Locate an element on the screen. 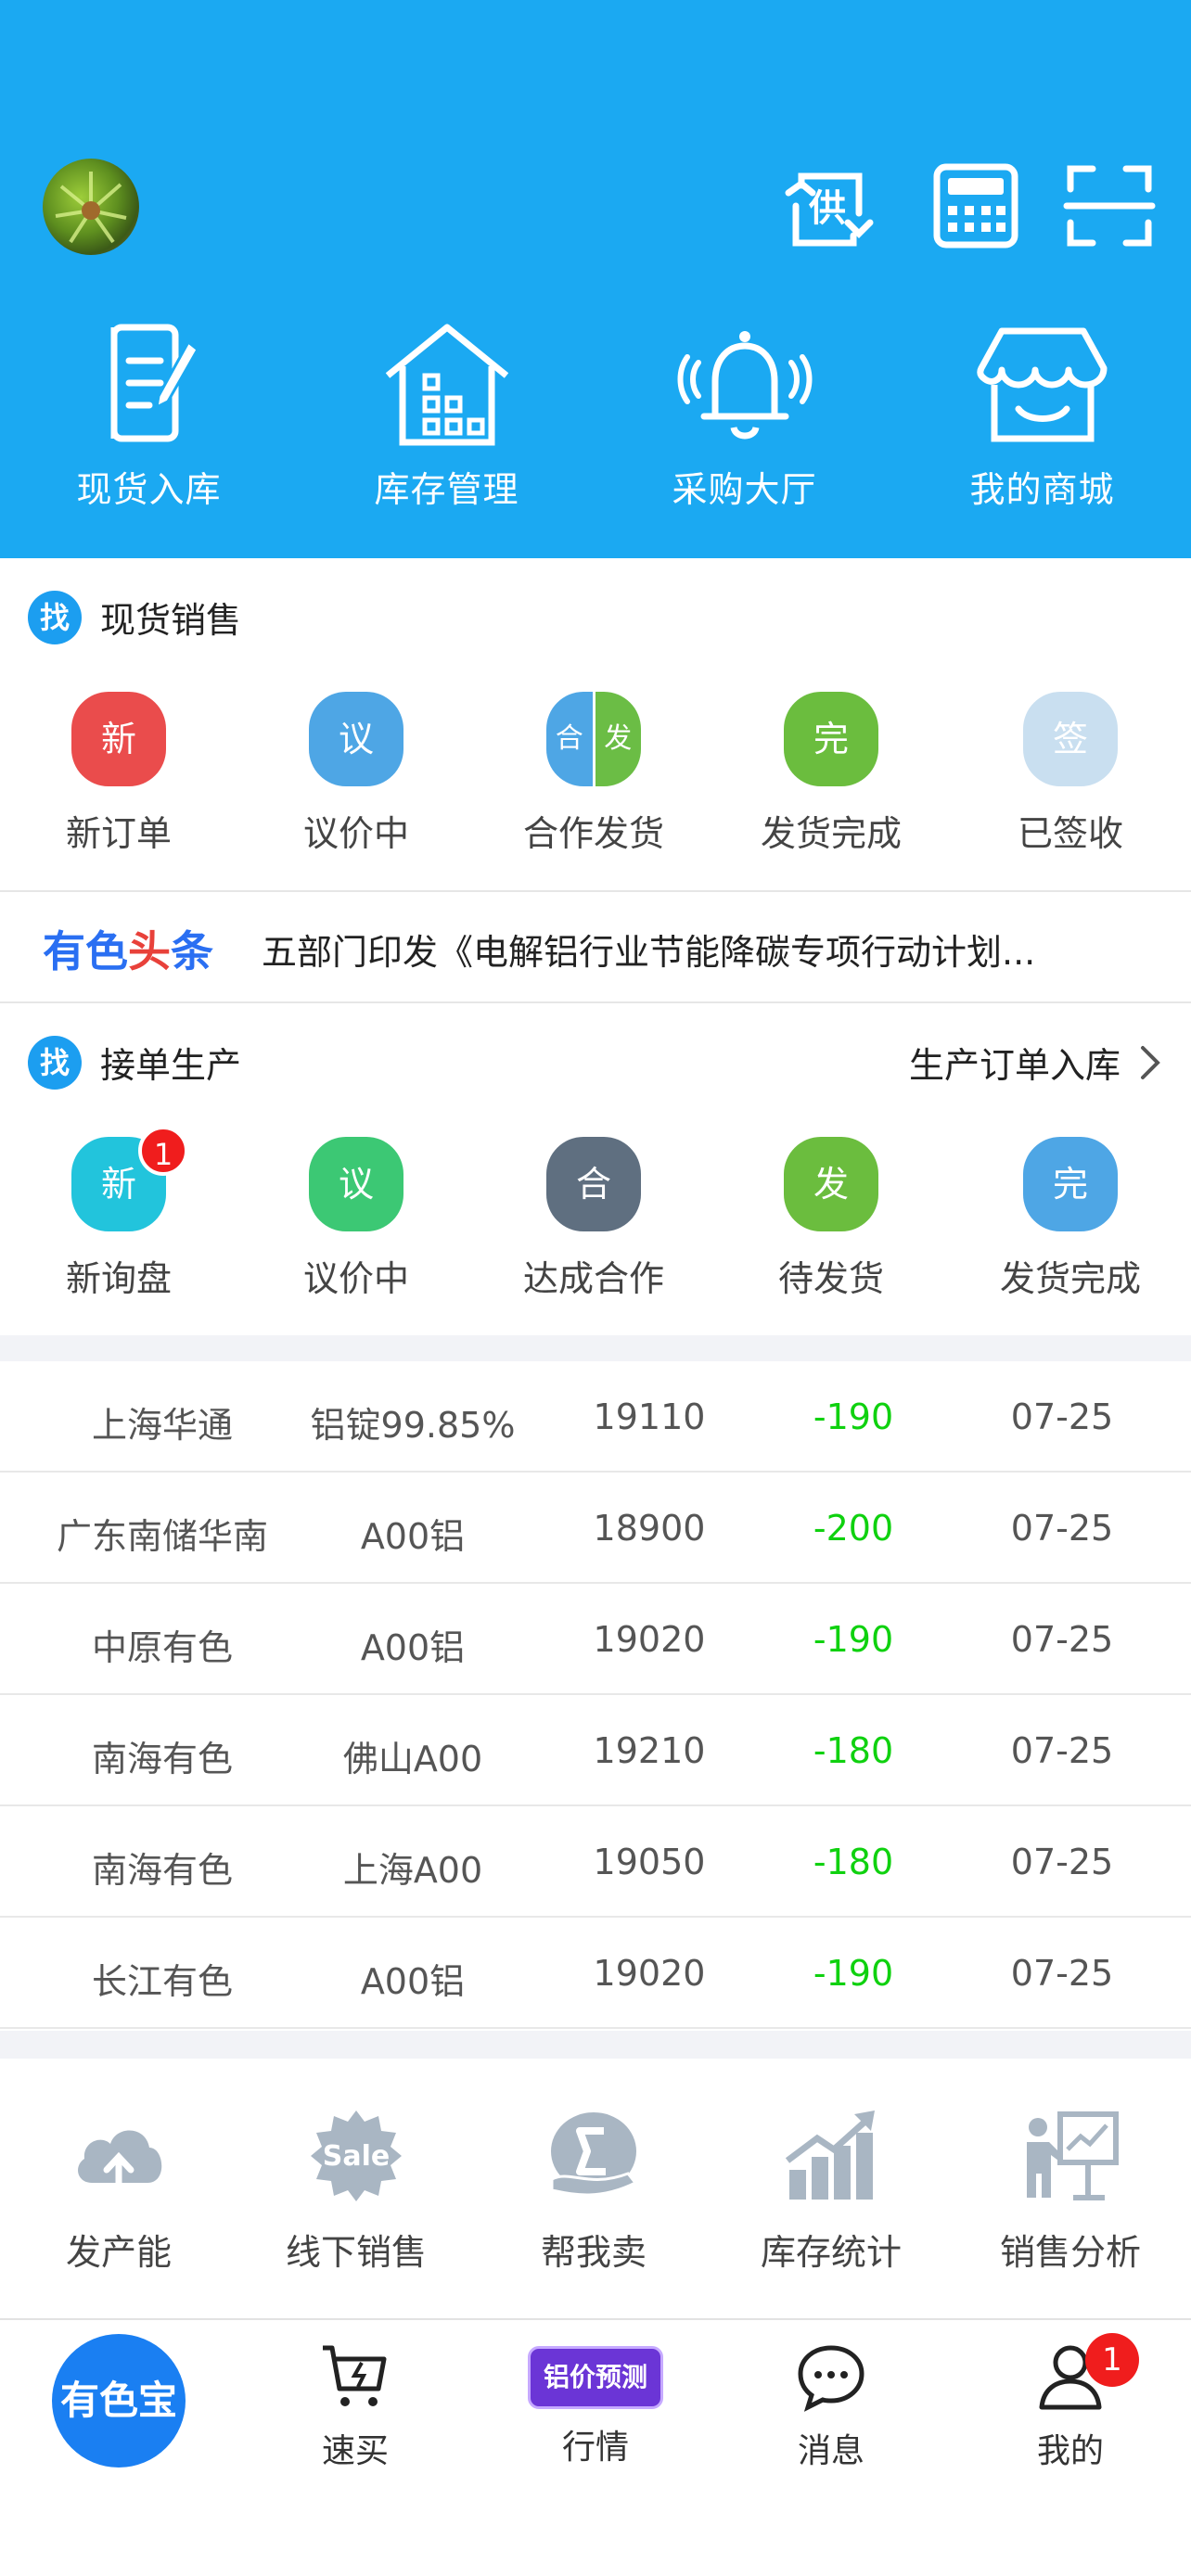 The image size is (1191, 2576). status-icon: 发 is located at coordinates (831, 1184).